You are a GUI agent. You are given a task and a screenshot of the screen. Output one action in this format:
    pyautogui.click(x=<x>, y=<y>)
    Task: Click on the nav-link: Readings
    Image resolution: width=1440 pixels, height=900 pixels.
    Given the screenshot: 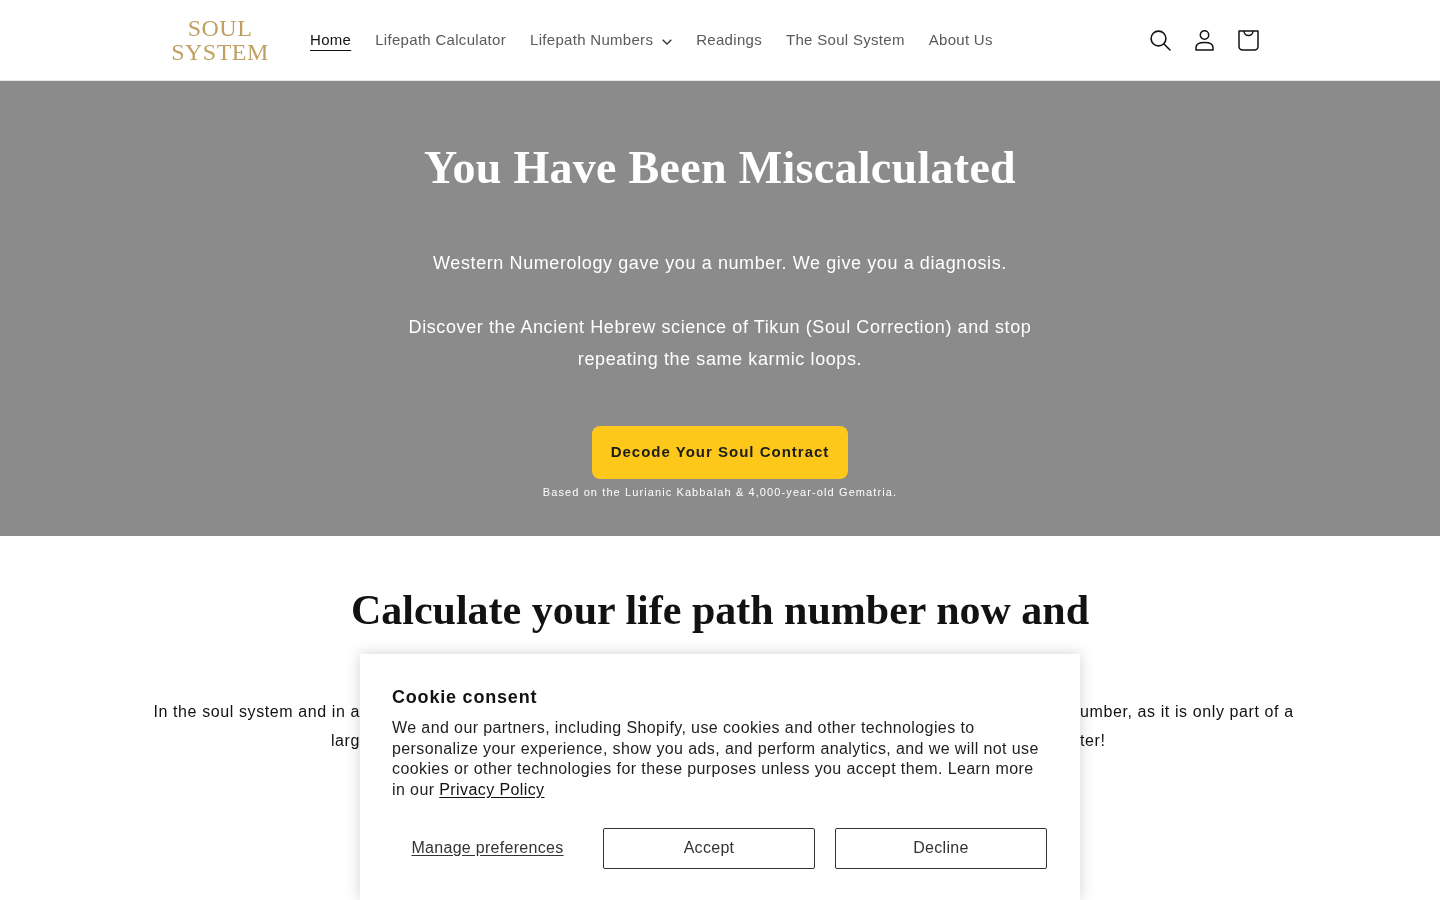 What is the action you would take?
    pyautogui.click(x=729, y=40)
    